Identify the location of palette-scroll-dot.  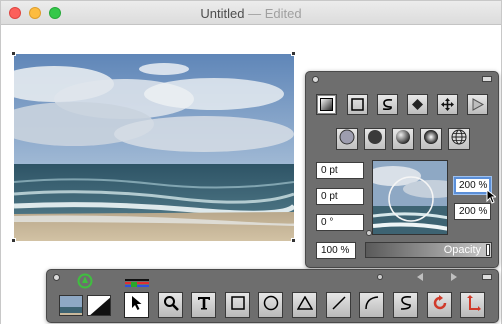
(380, 277).